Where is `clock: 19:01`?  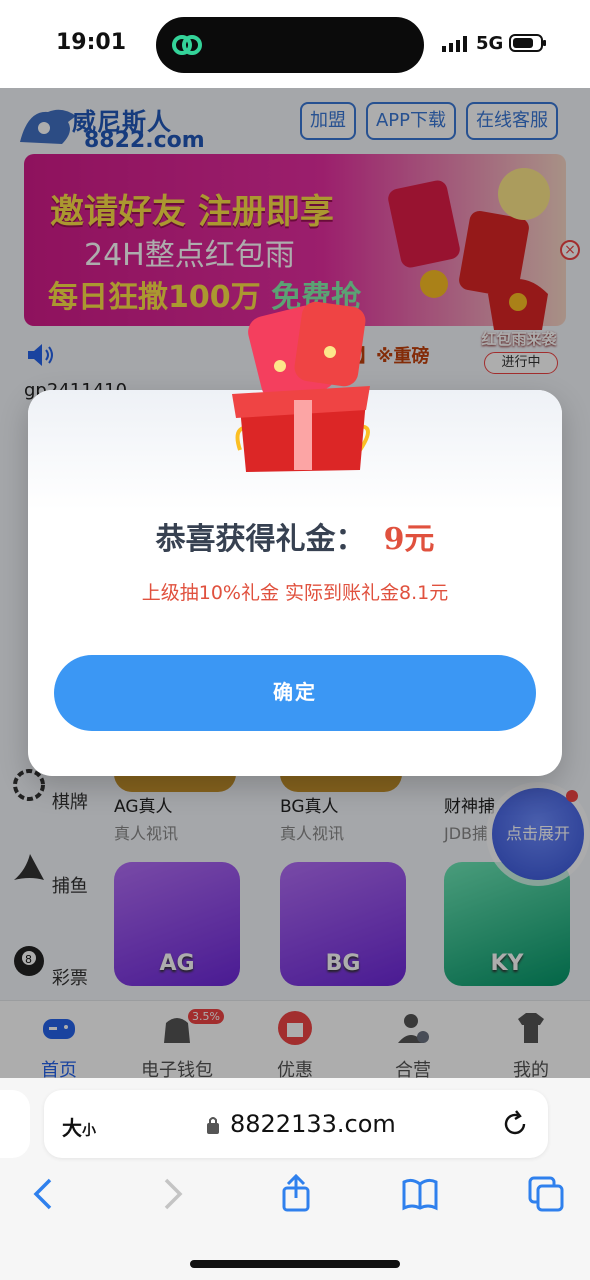
clock: 19:01 is located at coordinates (91, 42).